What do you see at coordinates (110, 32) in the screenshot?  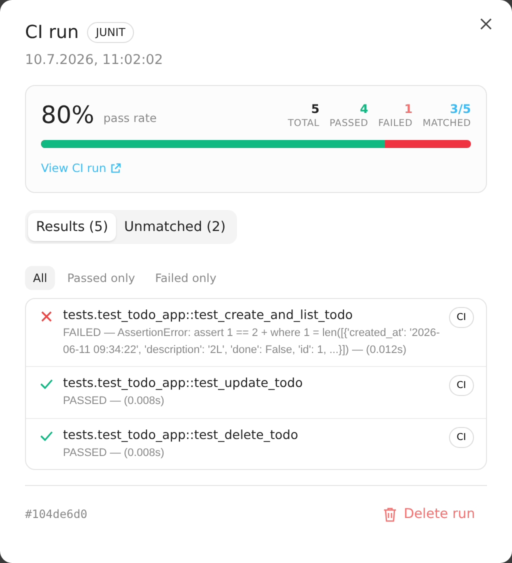 I see `format-badge: JUNIT` at bounding box center [110, 32].